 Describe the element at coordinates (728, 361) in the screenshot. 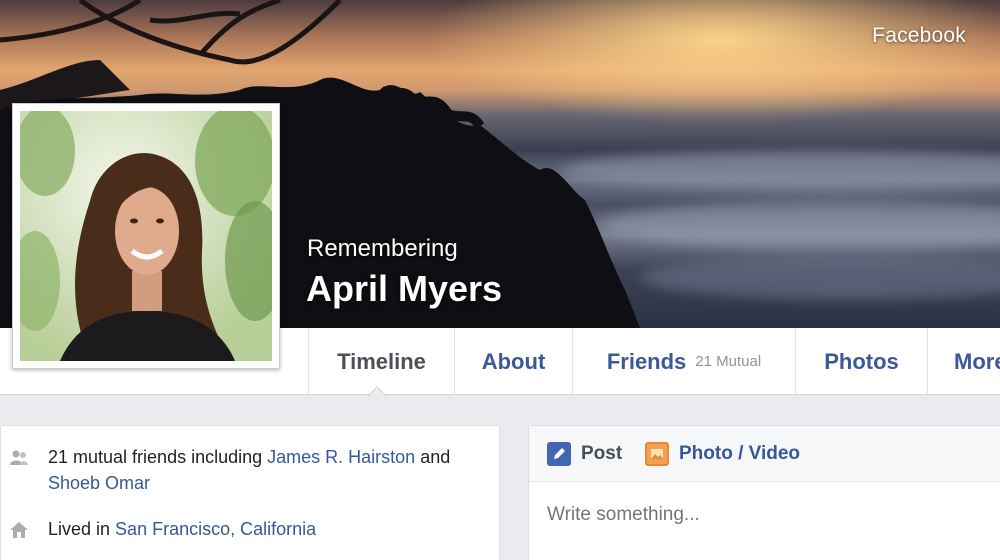

I see `mutual-count-badge: 21 Mutual` at that location.